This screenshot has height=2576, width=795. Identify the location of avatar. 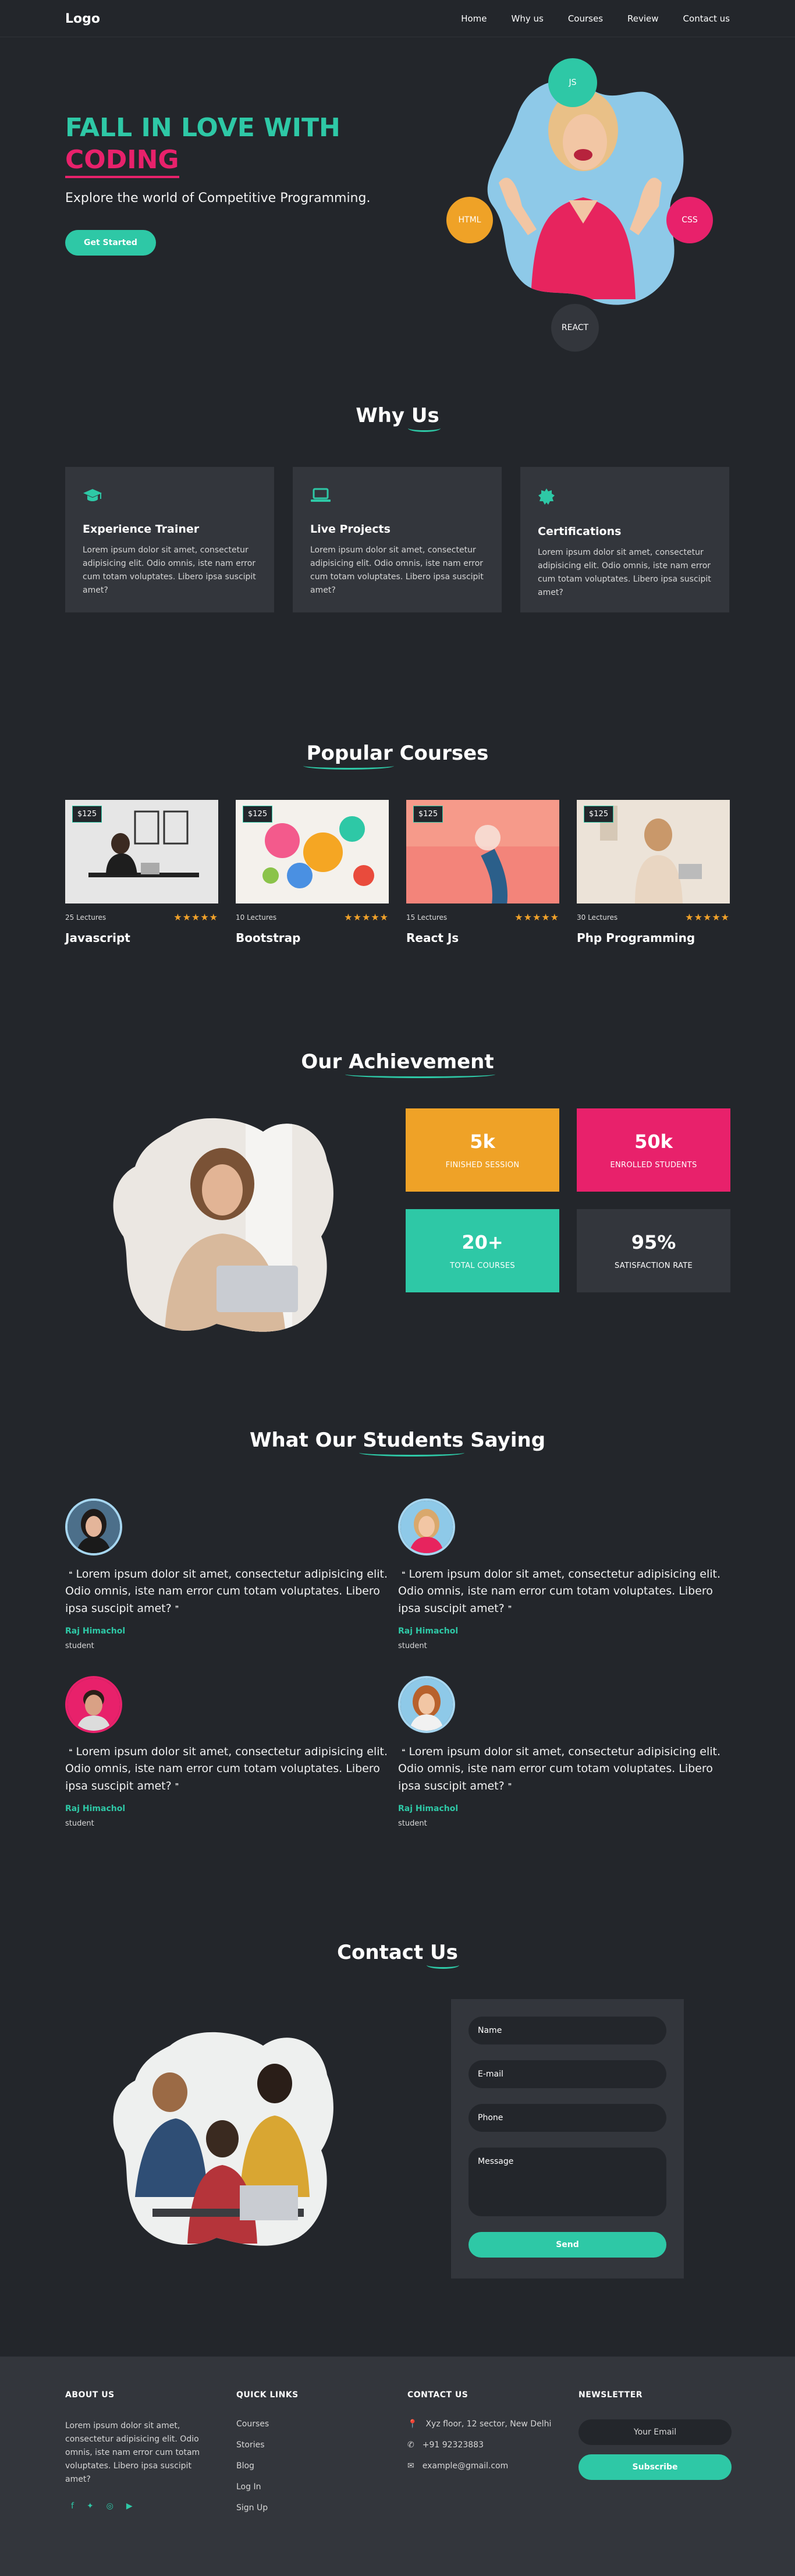
(93, 1526).